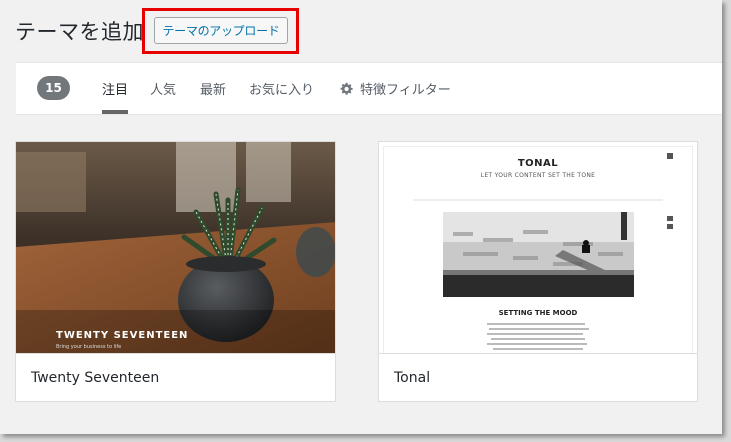 Image resolution: width=731 pixels, height=442 pixels. I want to click on gear-icon, so click(346, 88).